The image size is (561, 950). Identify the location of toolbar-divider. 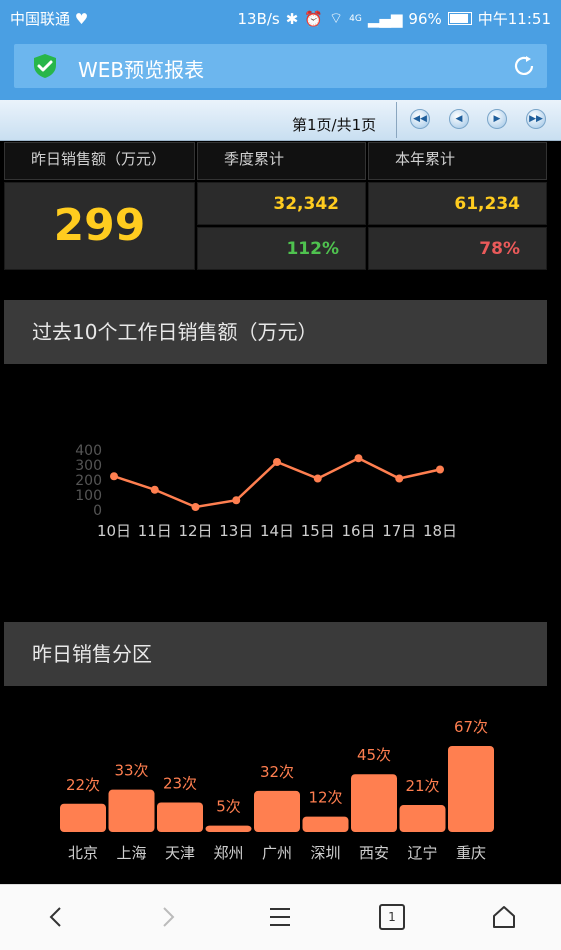
(396, 120).